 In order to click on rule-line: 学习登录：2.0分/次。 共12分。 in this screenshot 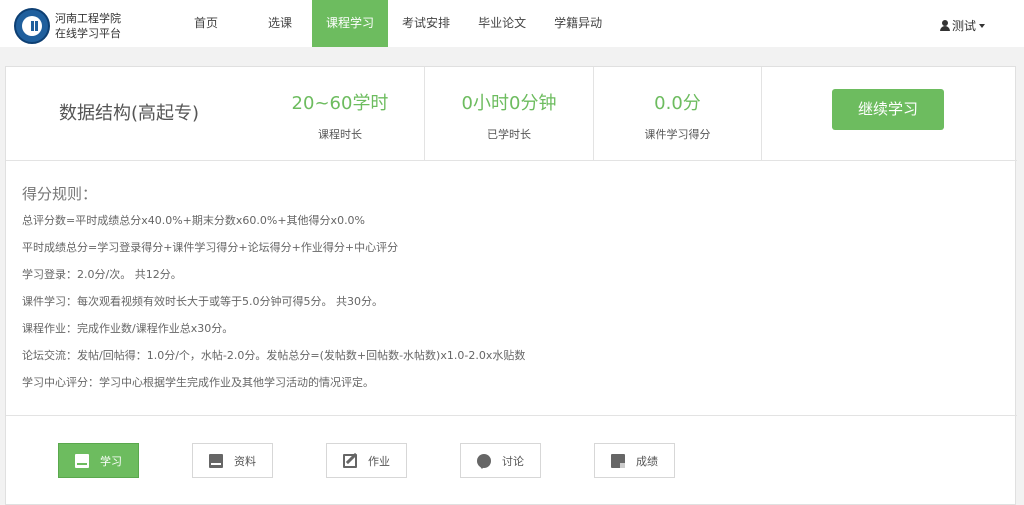, I will do `click(102, 274)`.